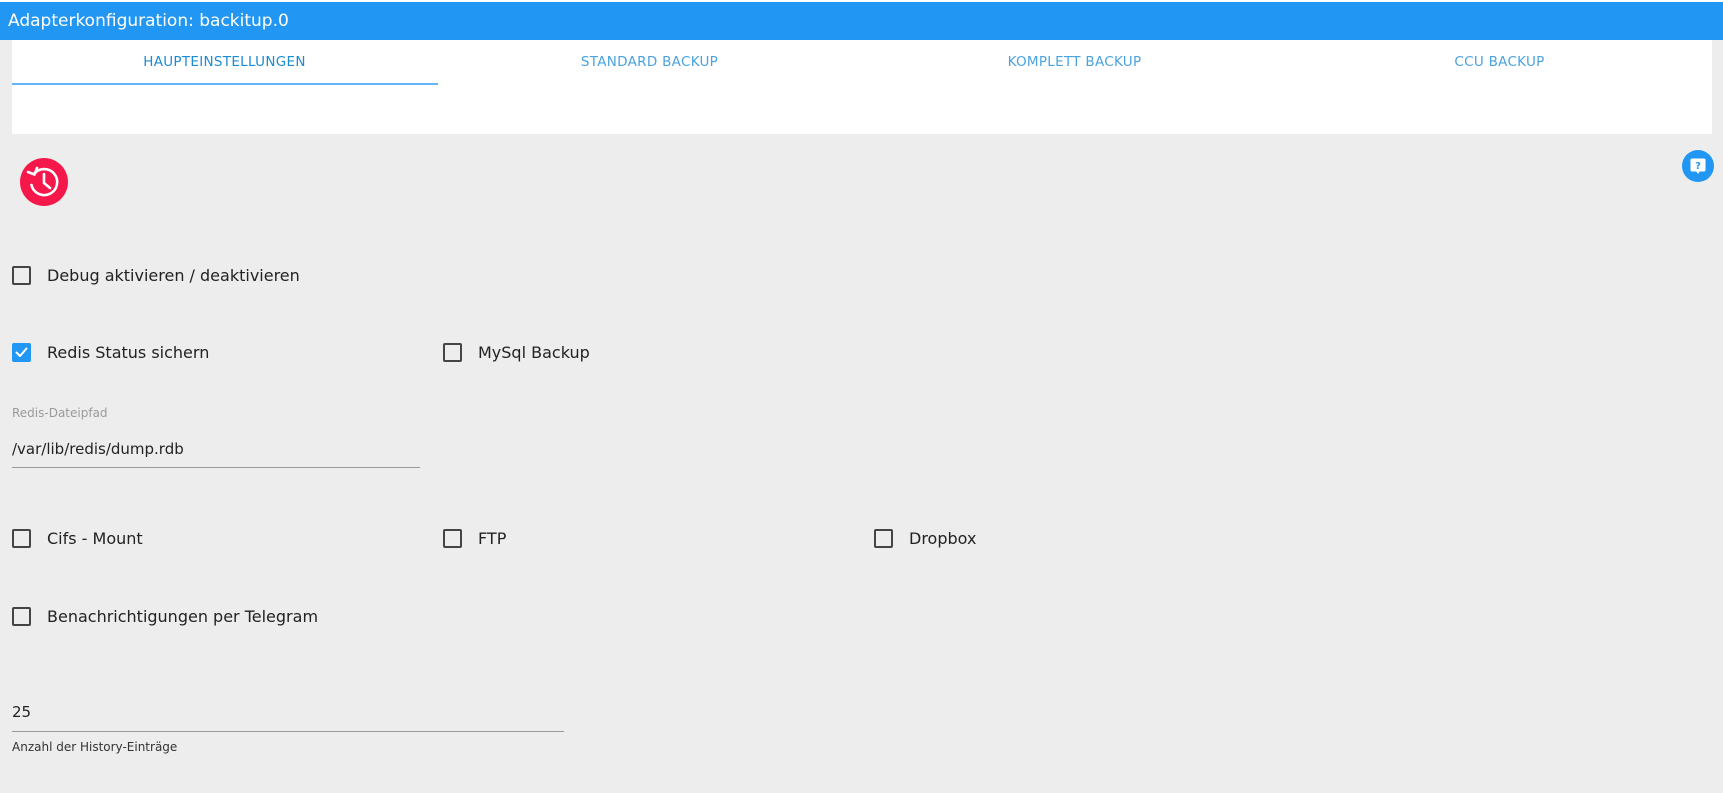  Describe the element at coordinates (649, 63) in the screenshot. I see `tab-standard-backup: STANDARD BACKUP` at that location.